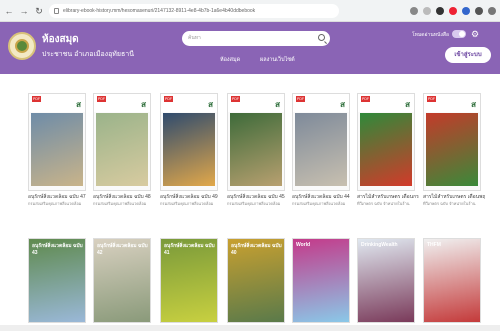 This screenshot has width=500, height=331. What do you see at coordinates (250, 328) in the screenshot?
I see `status-bar` at bounding box center [250, 328].